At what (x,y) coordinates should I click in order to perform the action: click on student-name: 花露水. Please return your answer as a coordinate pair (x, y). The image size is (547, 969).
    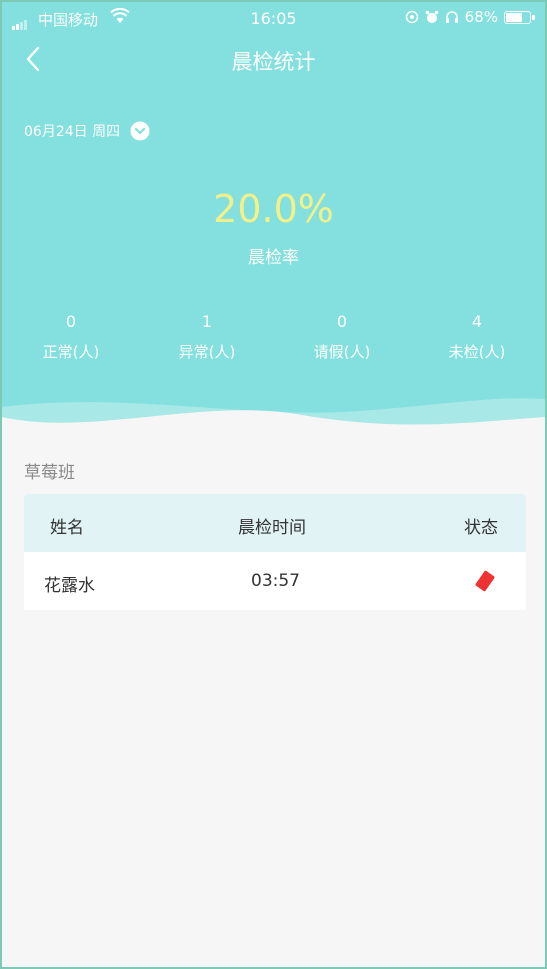
    Looking at the image, I should click on (69, 586).